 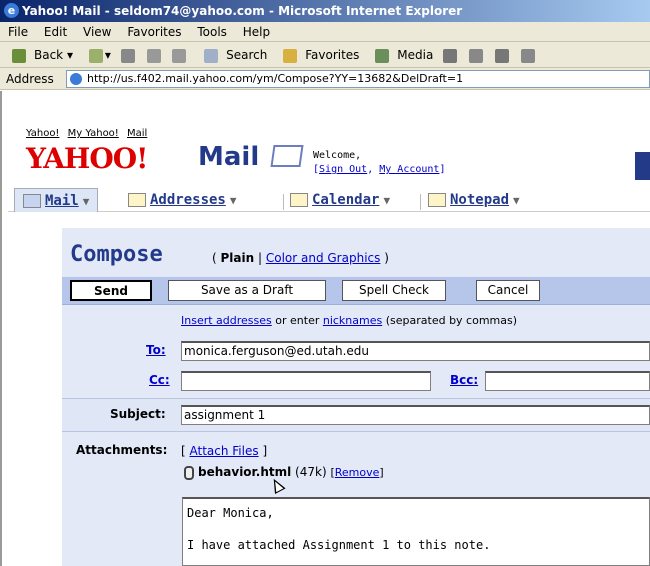 I want to click on search-button: Search, so click(x=232, y=55).